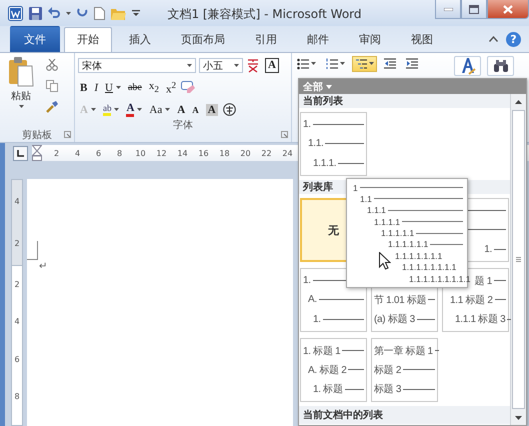  What do you see at coordinates (318, 39) in the screenshot?
I see `ribbon-tab: 邮件` at bounding box center [318, 39].